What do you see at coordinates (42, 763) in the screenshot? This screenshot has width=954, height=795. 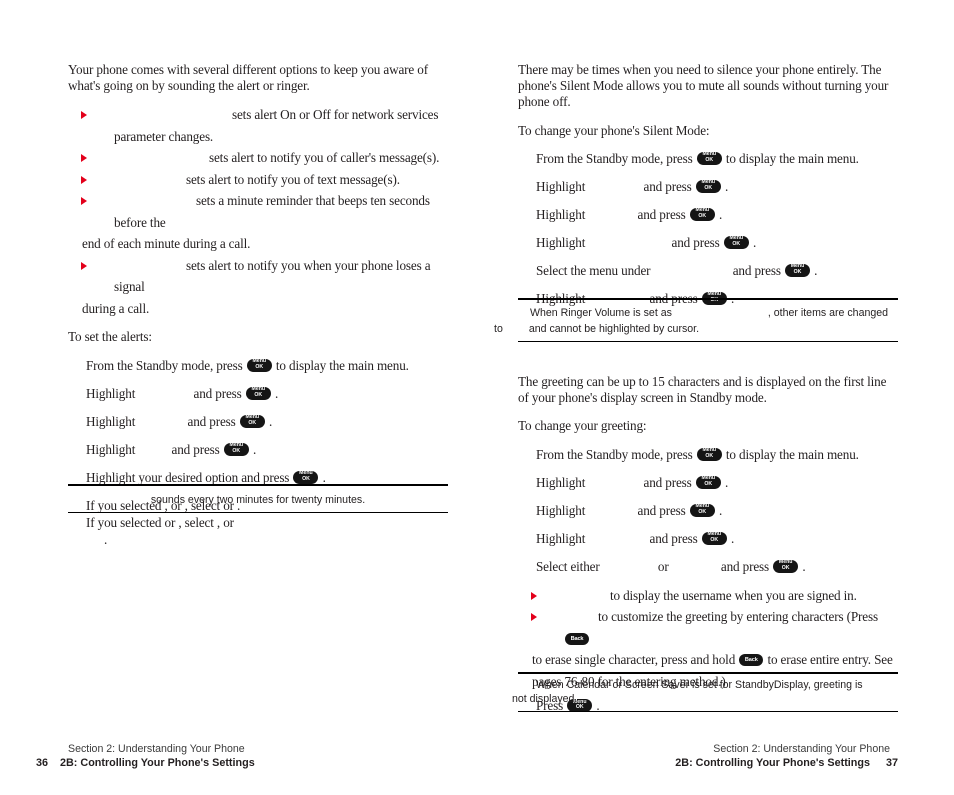 I see `page-number: 36` at bounding box center [42, 763].